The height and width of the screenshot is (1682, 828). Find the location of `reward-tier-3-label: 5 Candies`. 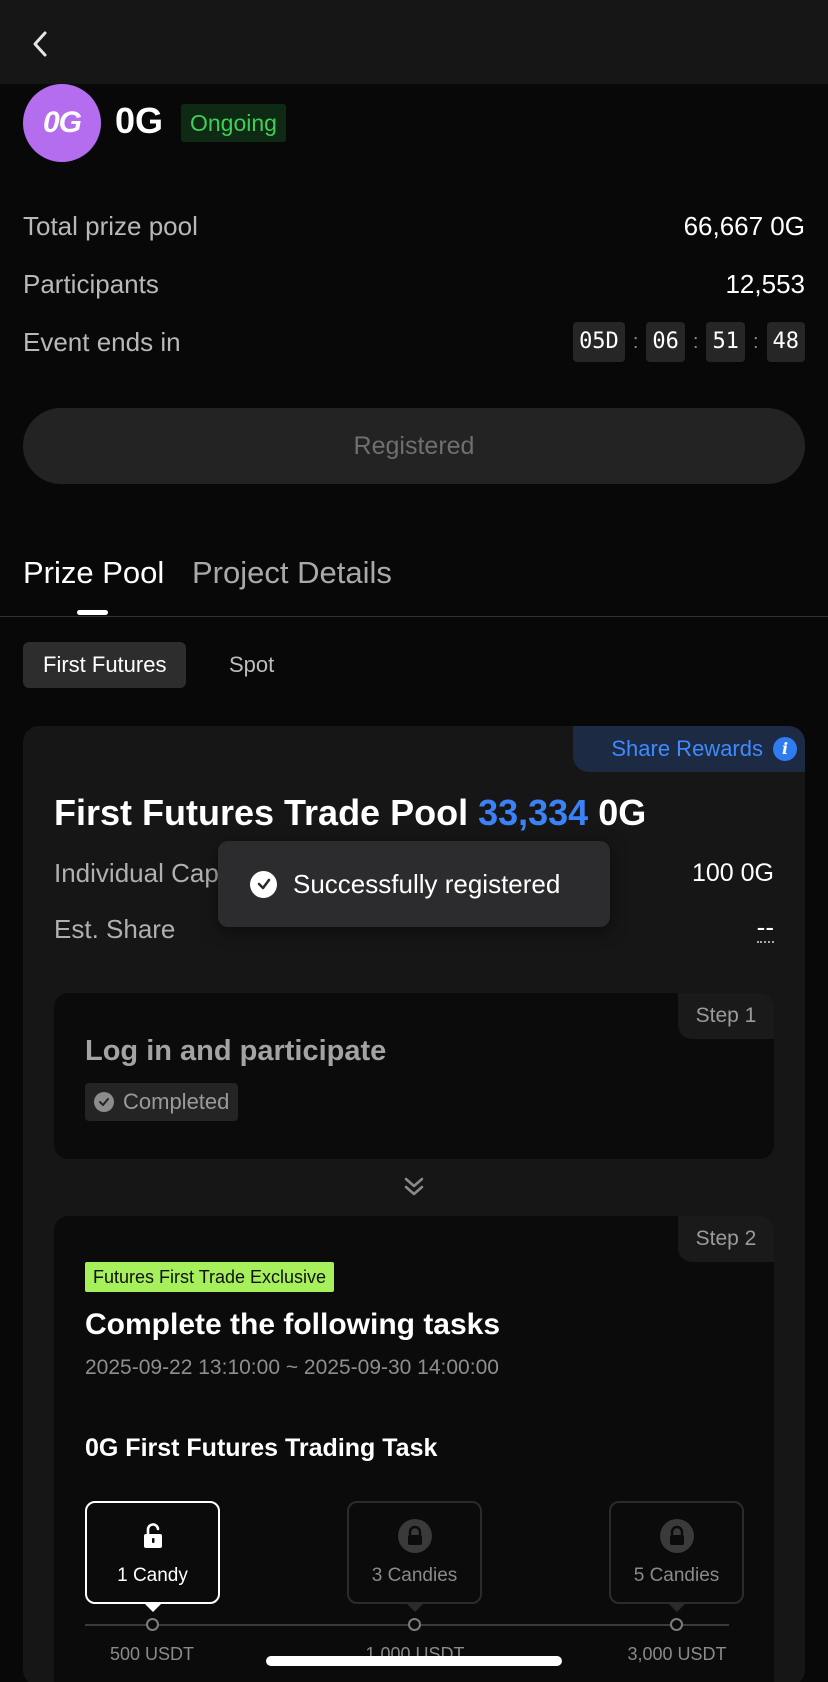

reward-tier-3-label: 5 Candies is located at coordinates (676, 1575).